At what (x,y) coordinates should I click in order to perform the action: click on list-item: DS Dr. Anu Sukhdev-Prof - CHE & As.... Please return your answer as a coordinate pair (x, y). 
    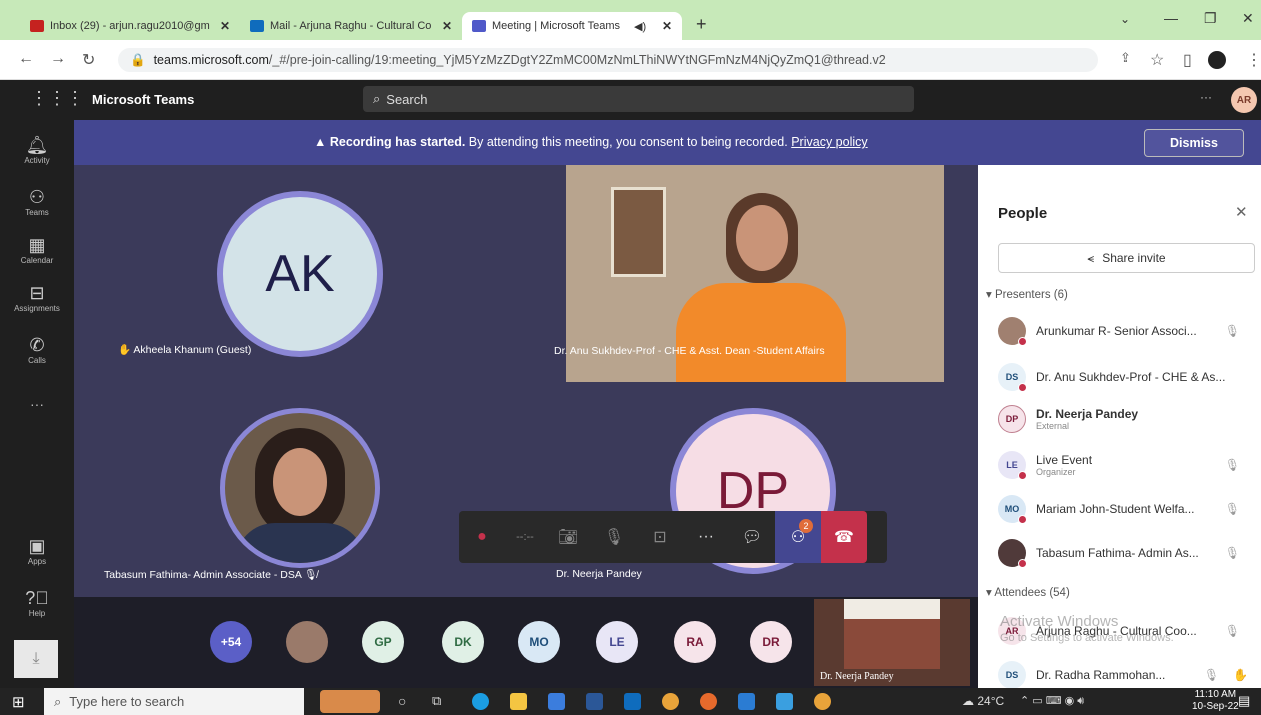
    Looking at the image, I should click on (1128, 377).